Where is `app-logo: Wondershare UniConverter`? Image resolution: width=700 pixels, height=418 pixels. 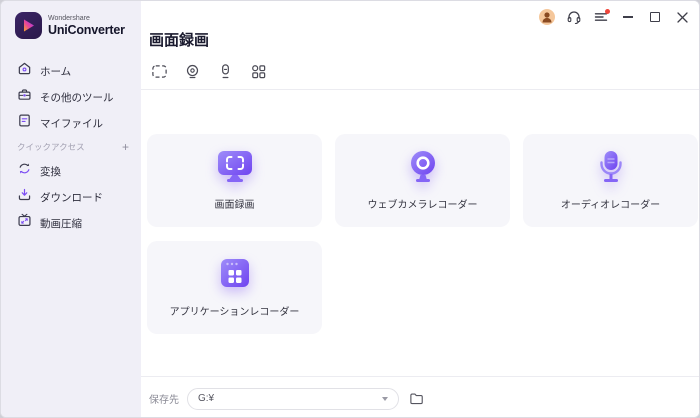 app-logo: Wondershare UniConverter is located at coordinates (70, 25).